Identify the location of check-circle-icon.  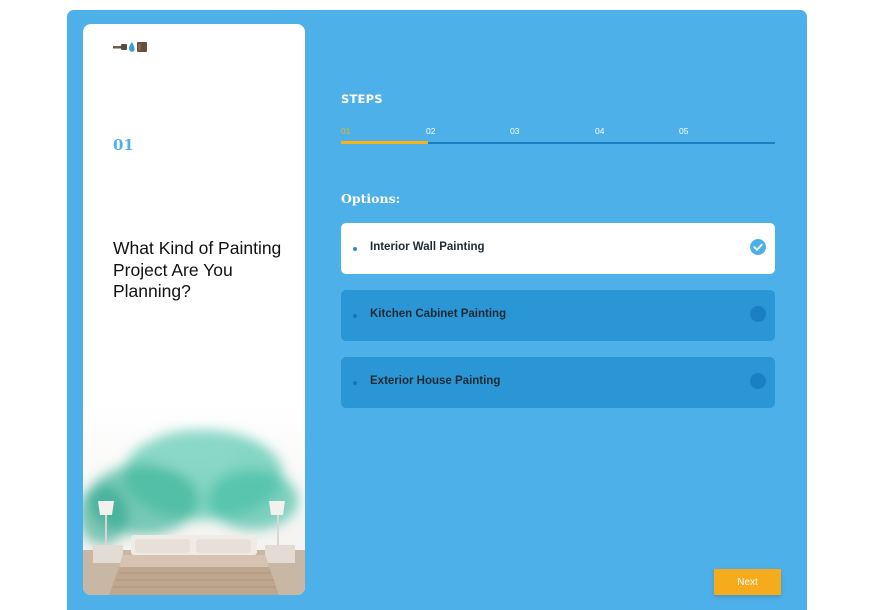
(758, 247).